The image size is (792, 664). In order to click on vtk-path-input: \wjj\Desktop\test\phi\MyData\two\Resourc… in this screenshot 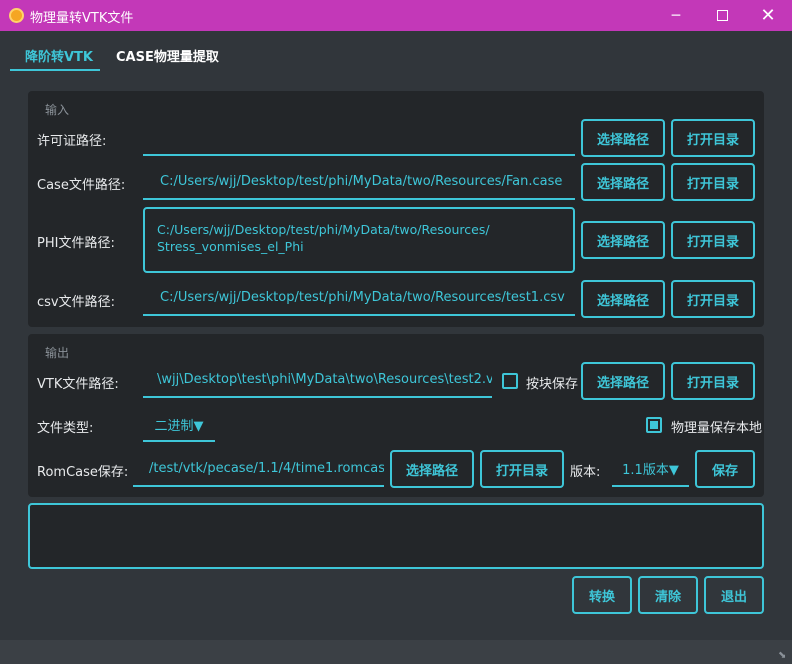, I will do `click(317, 380)`.